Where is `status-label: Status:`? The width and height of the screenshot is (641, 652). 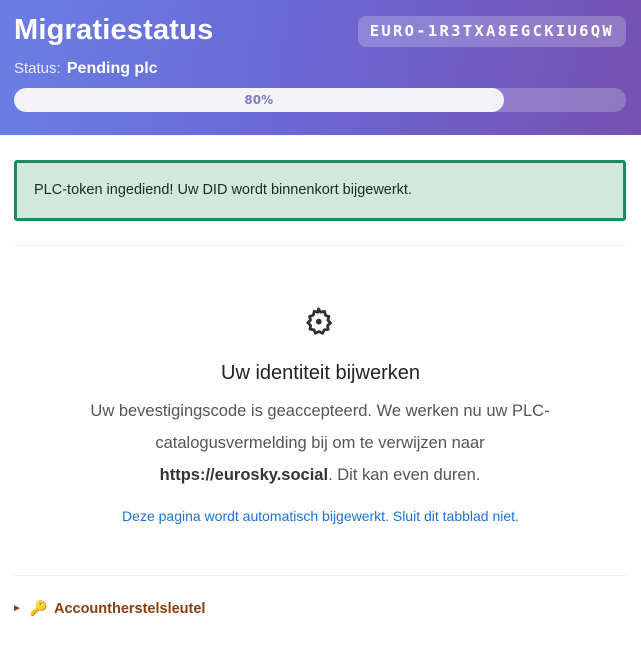 status-label: Status: is located at coordinates (37, 68).